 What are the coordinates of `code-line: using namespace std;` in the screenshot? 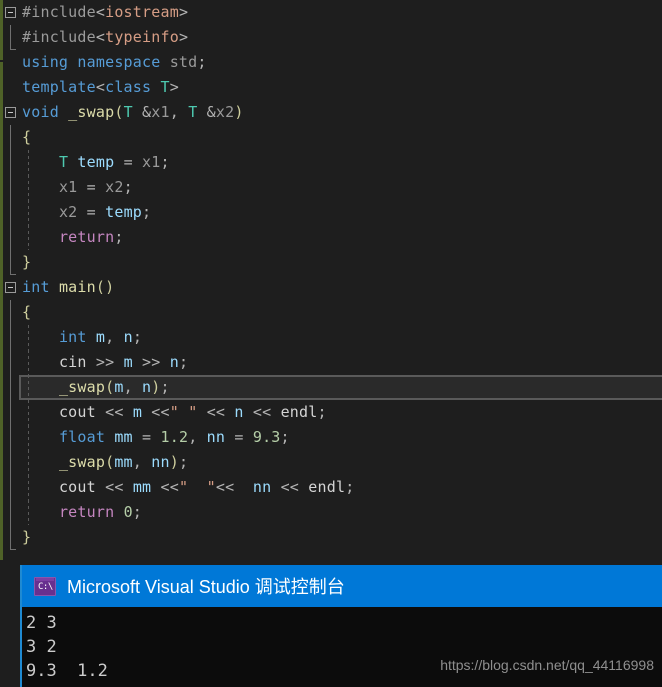 It's located at (331, 62).